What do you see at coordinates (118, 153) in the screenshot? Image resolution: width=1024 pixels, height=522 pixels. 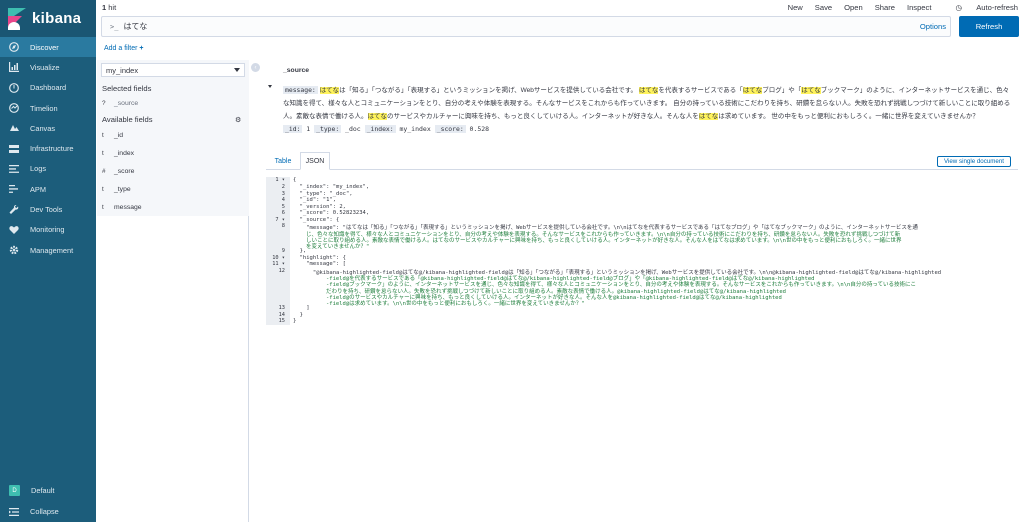 I see `field-item-index: t _index` at bounding box center [118, 153].